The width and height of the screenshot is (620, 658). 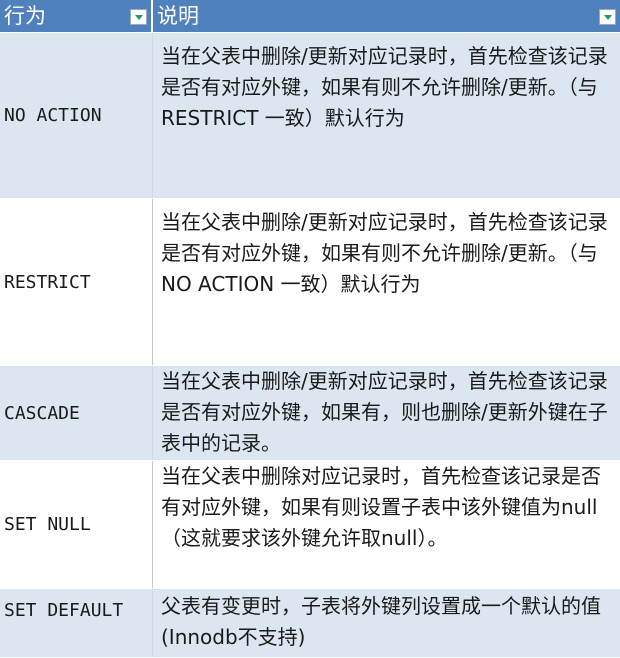 What do you see at coordinates (76, 16) in the screenshot?
I see `header-cell-action: 行为` at bounding box center [76, 16].